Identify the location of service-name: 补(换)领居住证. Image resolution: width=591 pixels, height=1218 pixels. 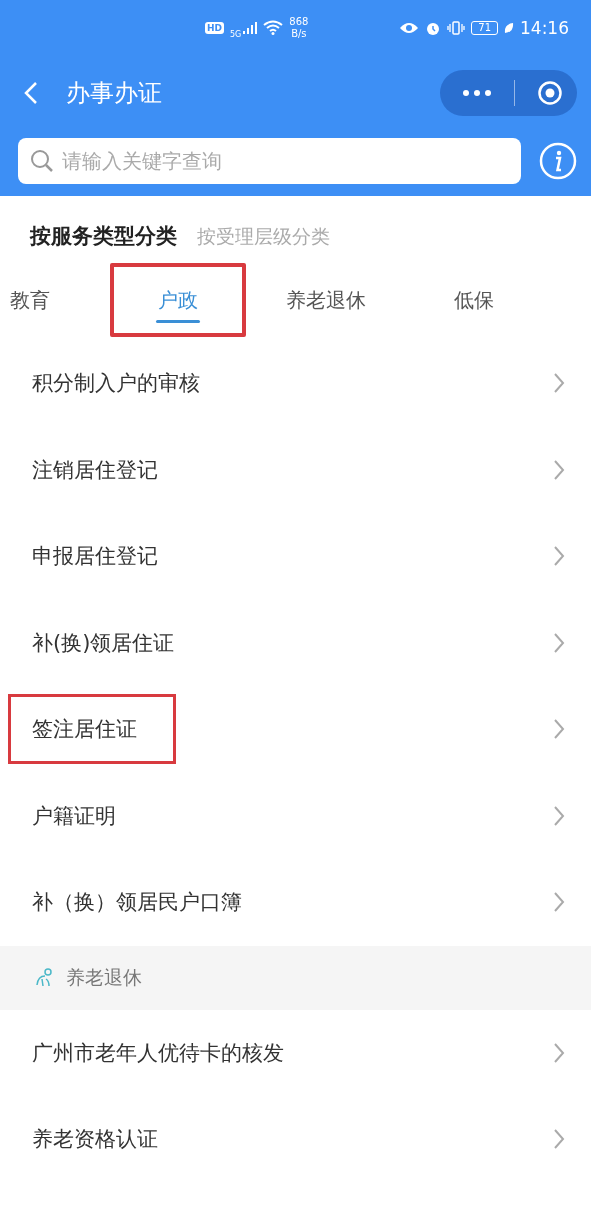
(103, 643).